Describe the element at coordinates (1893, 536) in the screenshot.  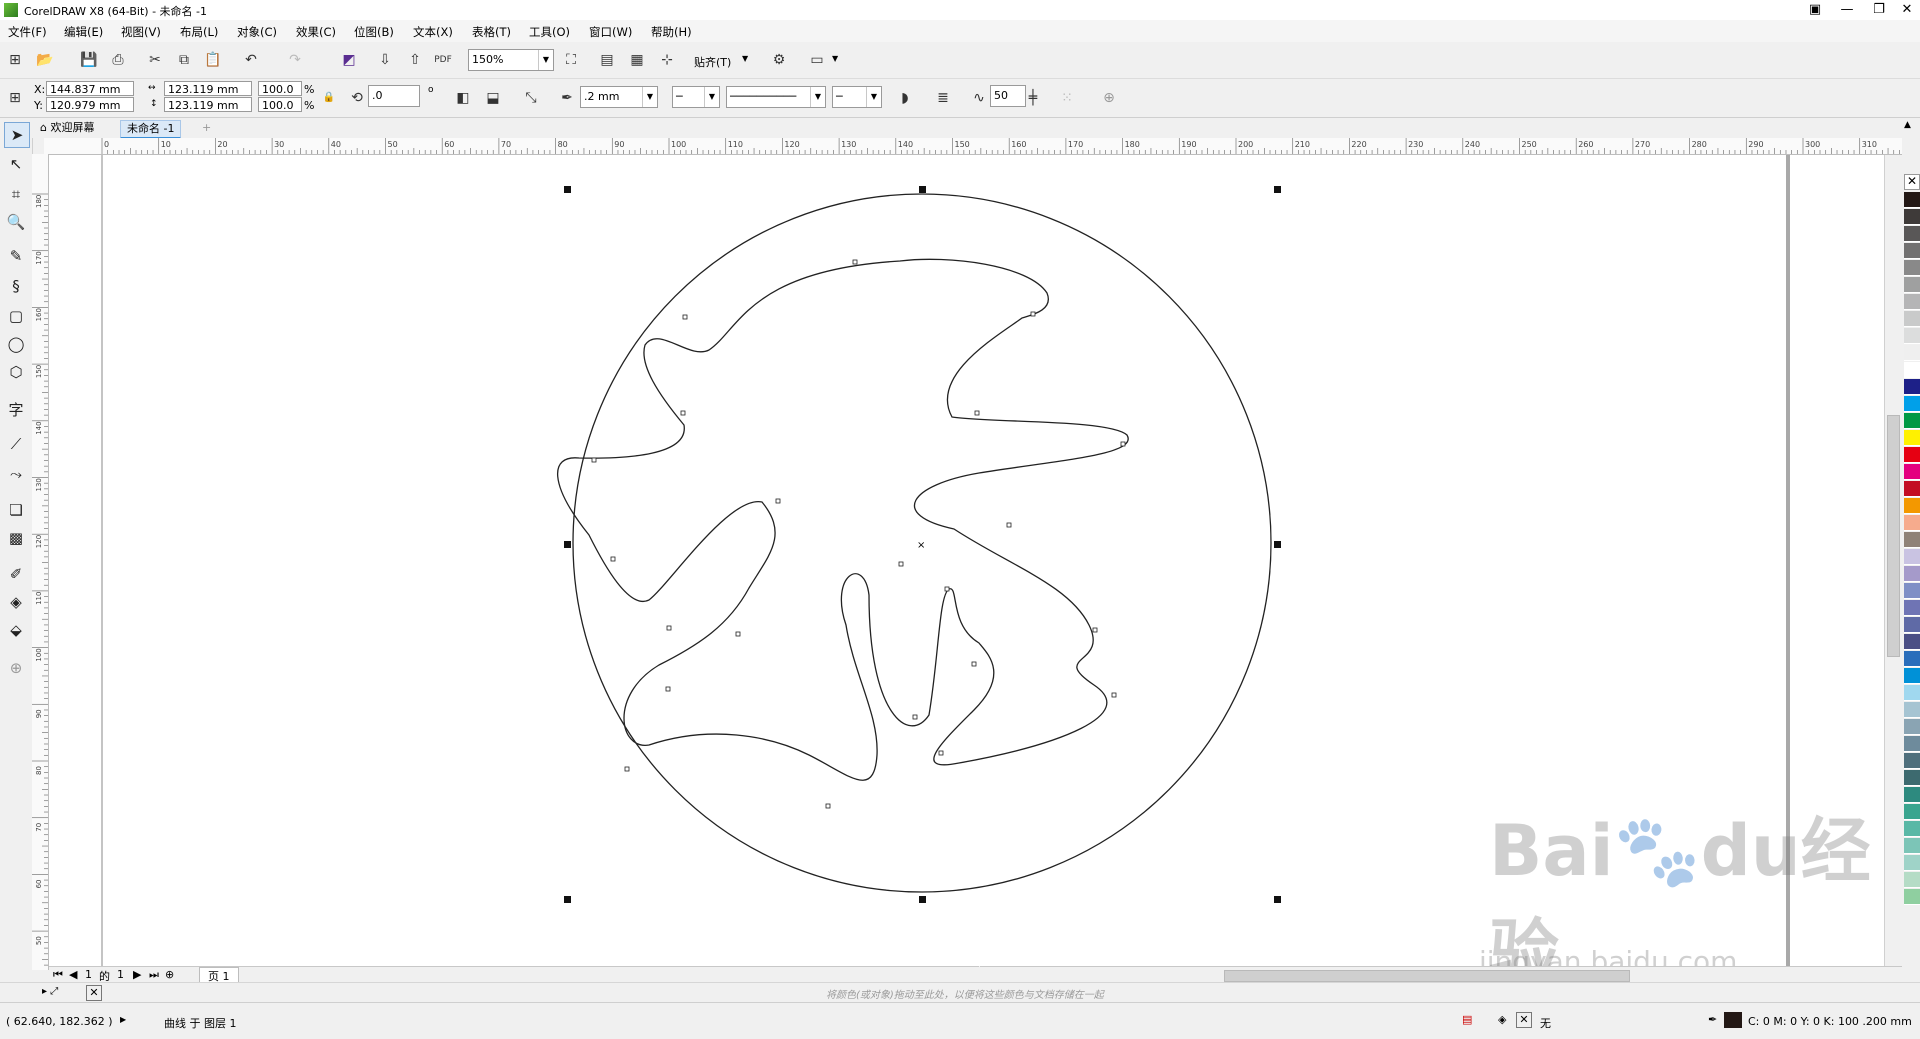
I see `vertical-scroll-thumb` at that location.